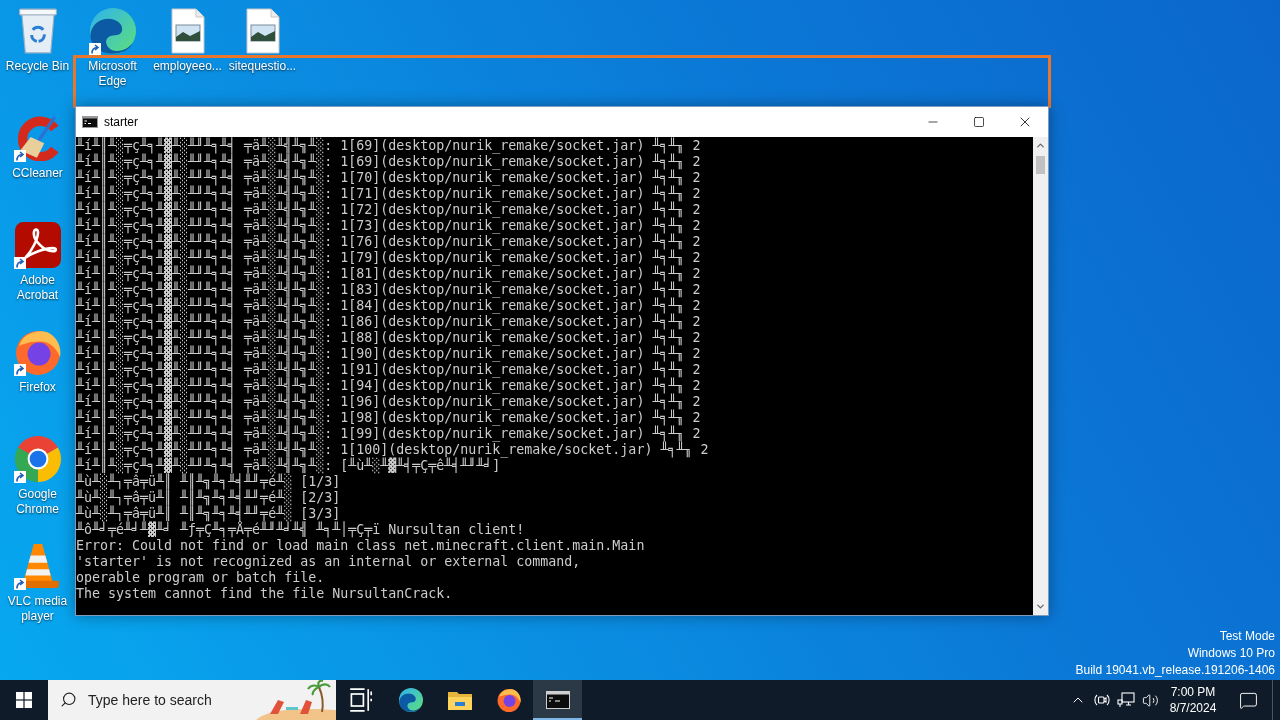 Image resolution: width=1280 pixels, height=720 pixels. What do you see at coordinates (979, 122) in the screenshot?
I see `maximize-icon` at bounding box center [979, 122].